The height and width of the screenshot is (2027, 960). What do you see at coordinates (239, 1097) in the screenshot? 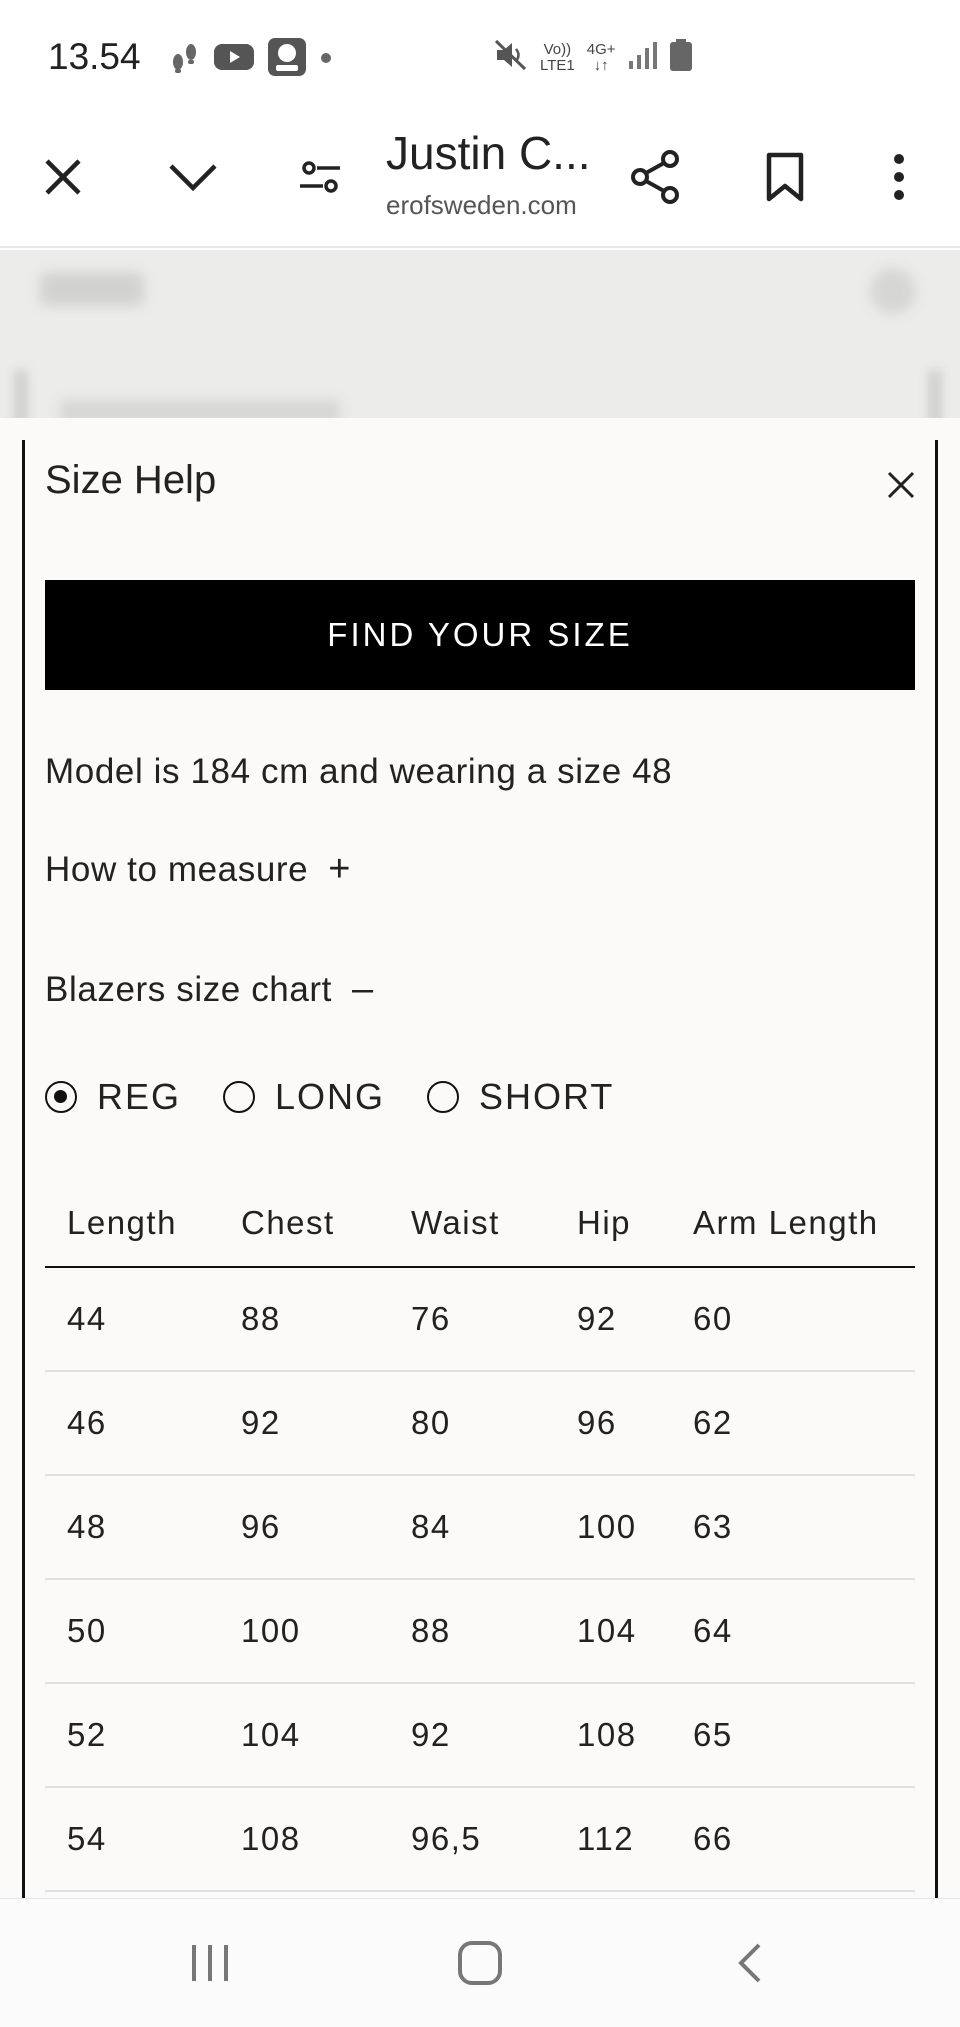
I see `radio-unchecked-icon` at bounding box center [239, 1097].